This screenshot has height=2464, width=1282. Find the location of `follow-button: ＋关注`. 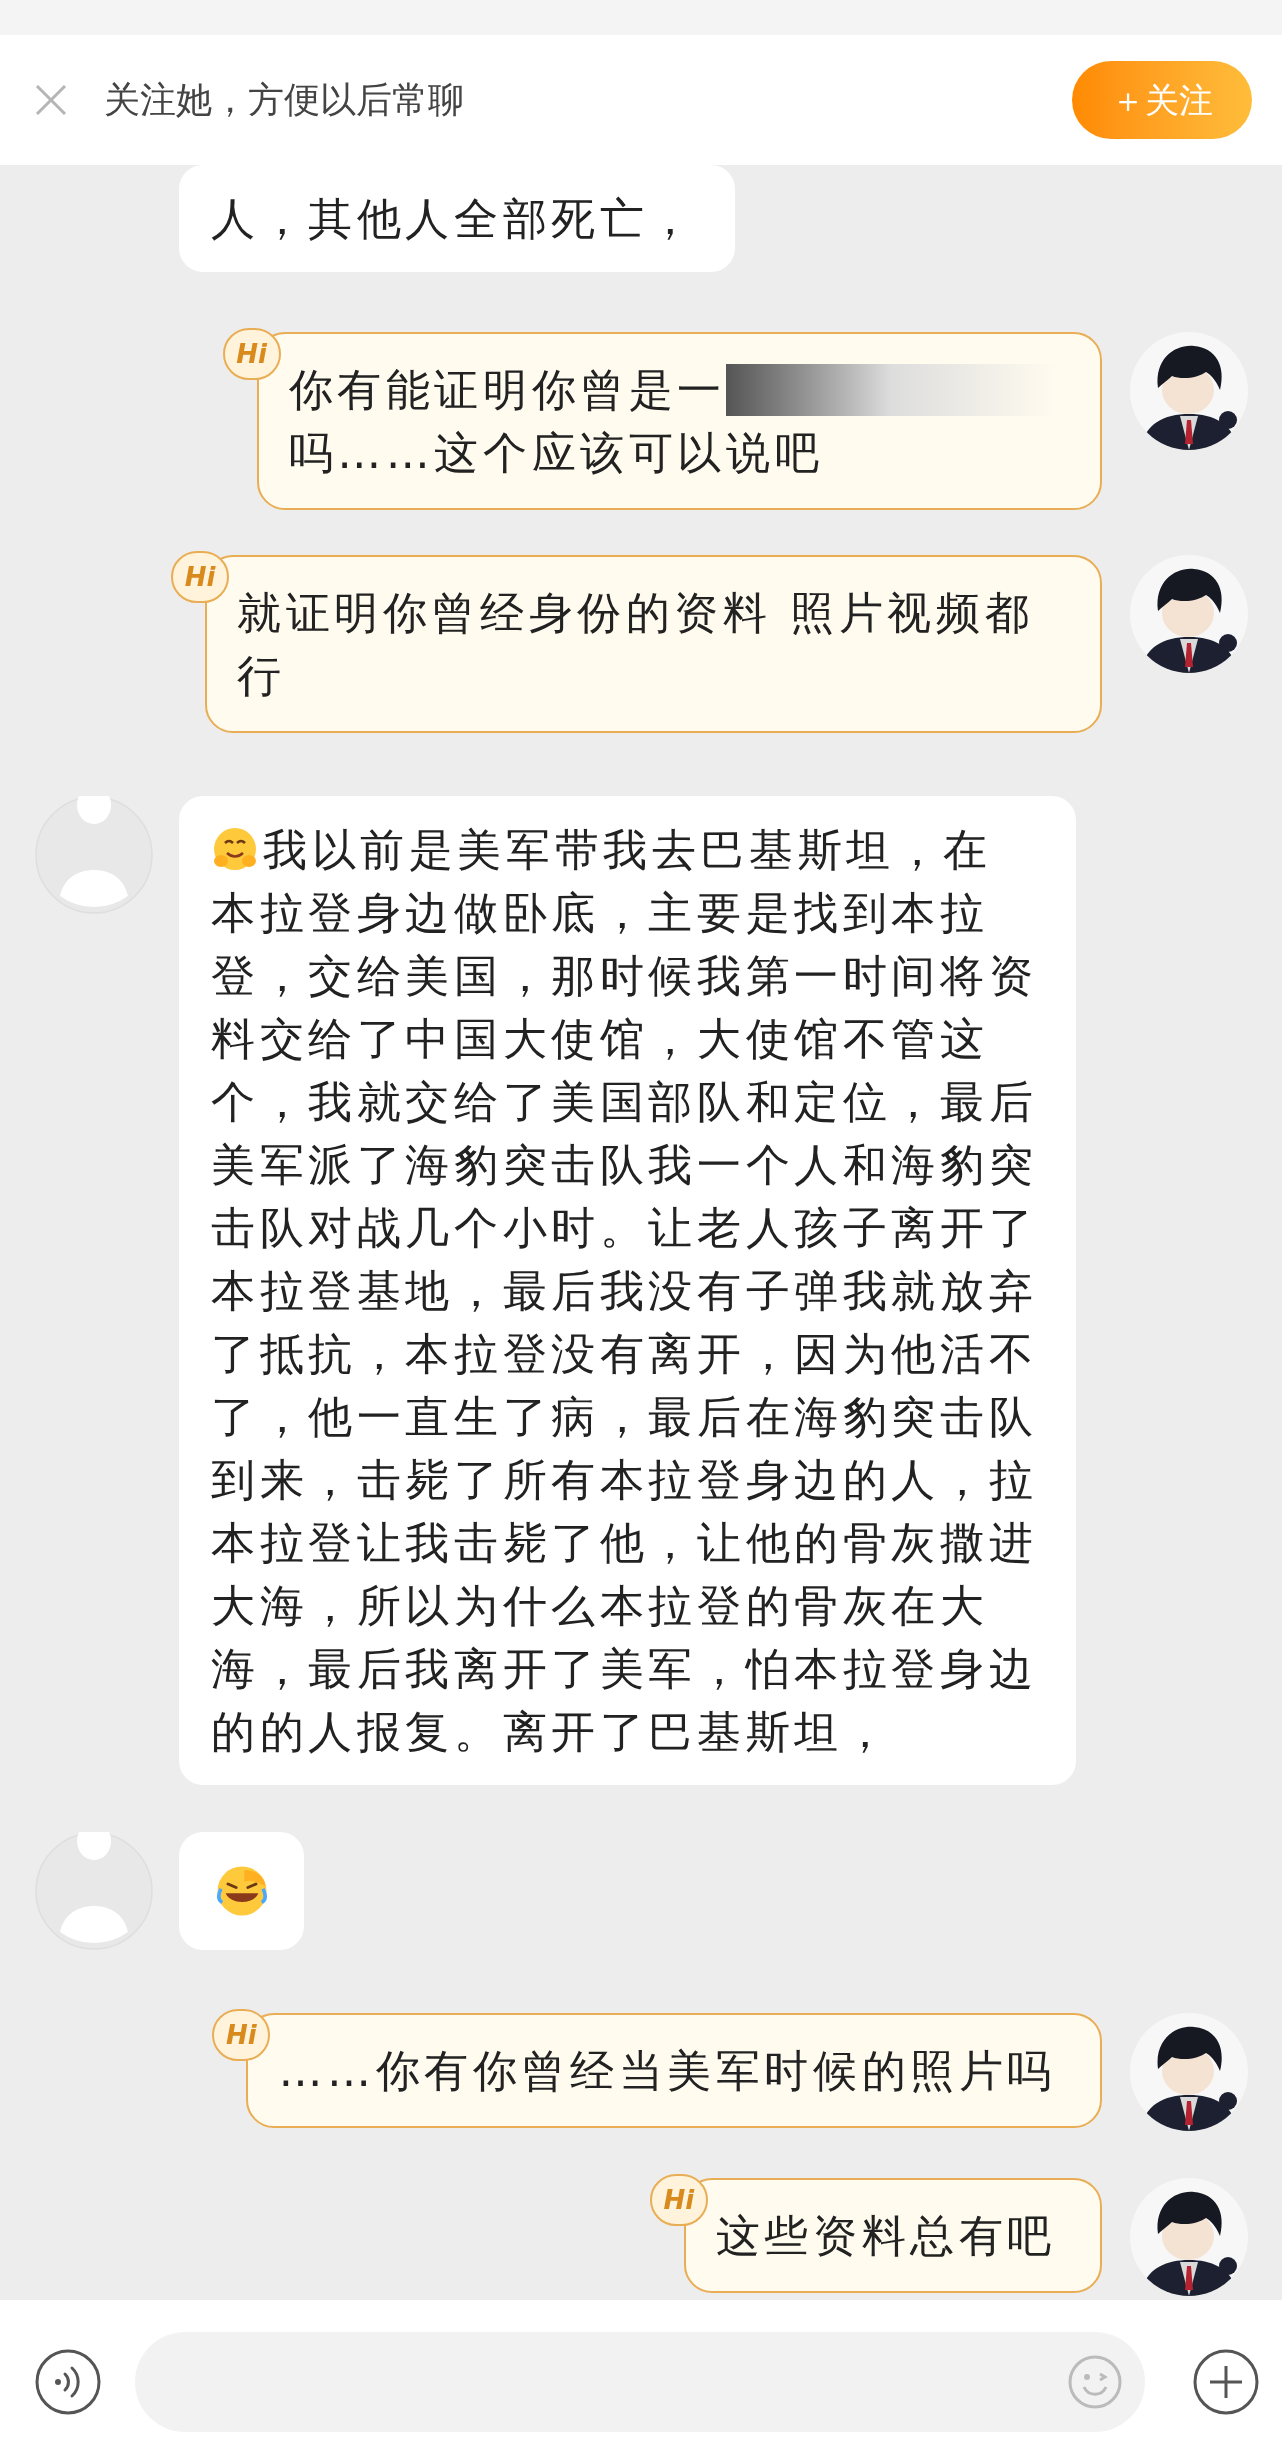

follow-button: ＋关注 is located at coordinates (1162, 100).